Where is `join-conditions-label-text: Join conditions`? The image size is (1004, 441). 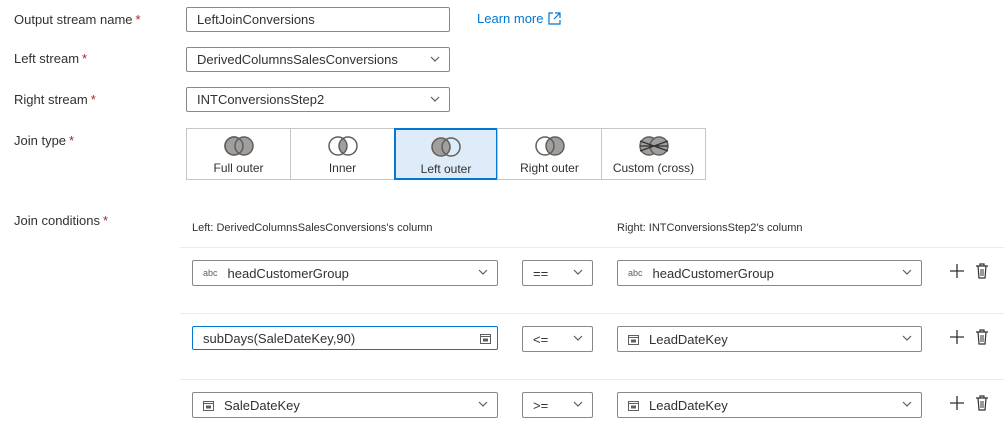 join-conditions-label-text: Join conditions is located at coordinates (57, 220).